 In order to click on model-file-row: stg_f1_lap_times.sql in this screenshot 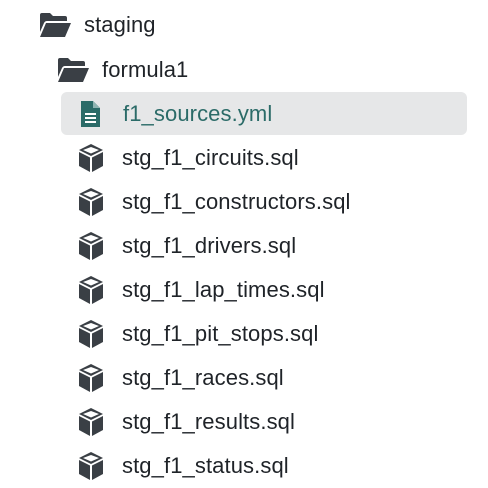, I will do `click(199, 290)`.